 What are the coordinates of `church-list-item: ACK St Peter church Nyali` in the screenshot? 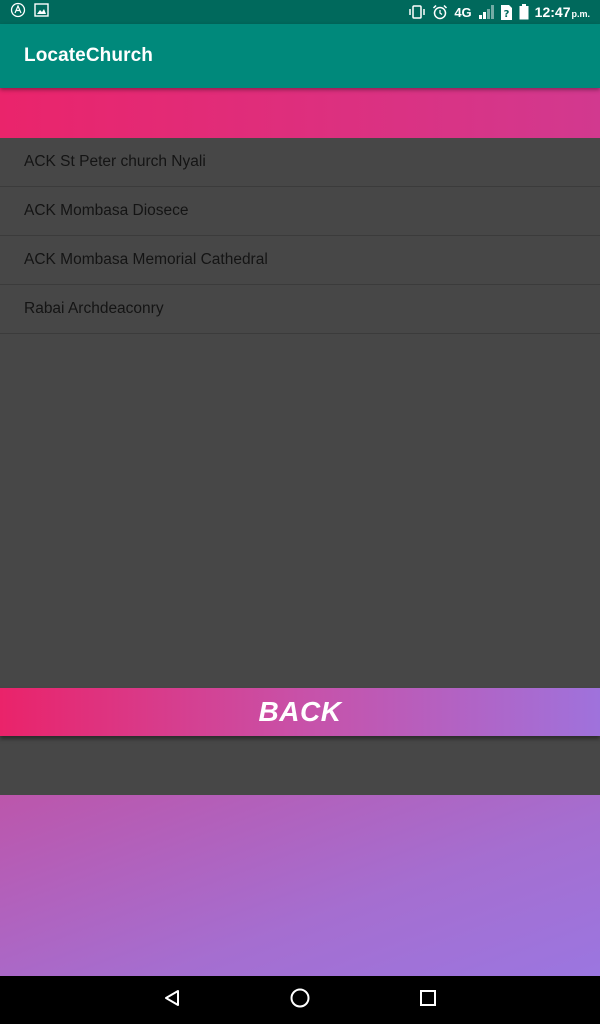 It's located at (300, 162).